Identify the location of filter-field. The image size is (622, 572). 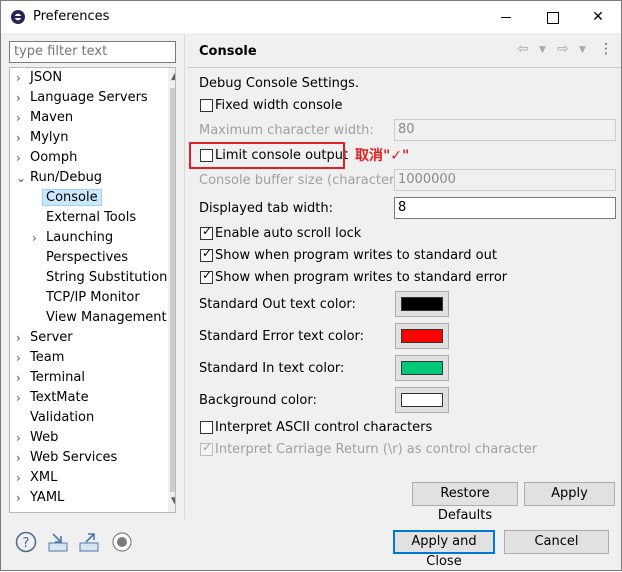
(92, 52).